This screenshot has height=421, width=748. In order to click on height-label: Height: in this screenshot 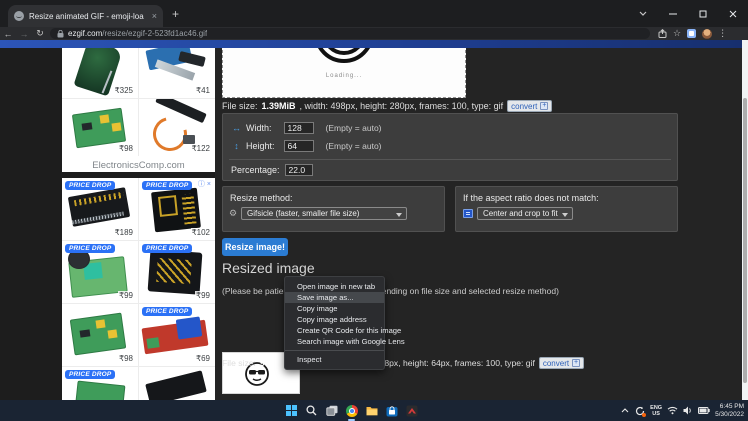, I will do `click(260, 146)`.